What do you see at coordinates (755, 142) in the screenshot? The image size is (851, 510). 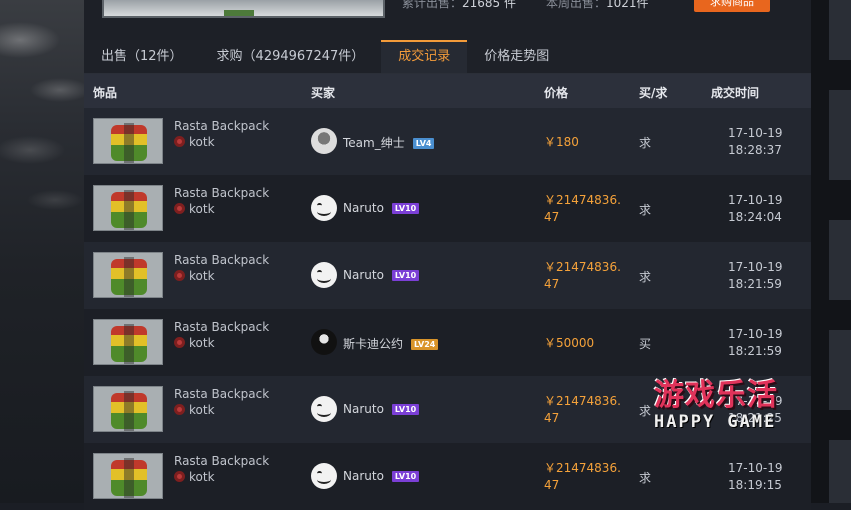 I see `transaction-time: 17-10-19 18:28:37` at bounding box center [755, 142].